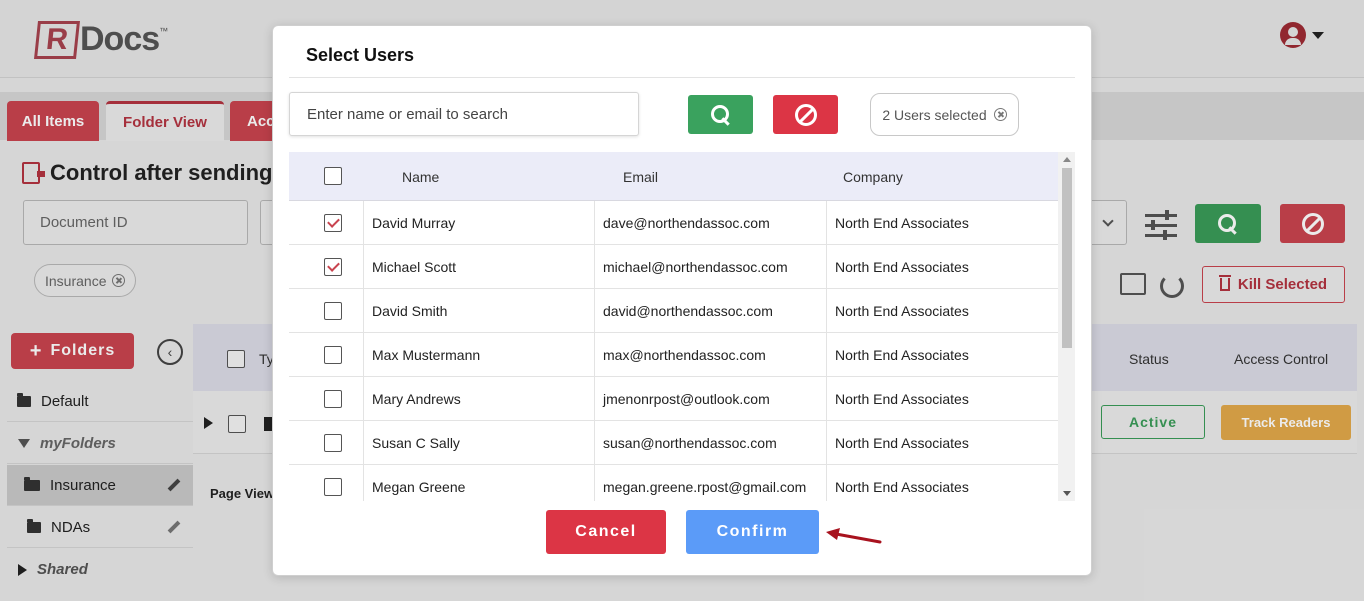 The height and width of the screenshot is (601, 1364). I want to click on select-all-users-checkbox, so click(333, 176).